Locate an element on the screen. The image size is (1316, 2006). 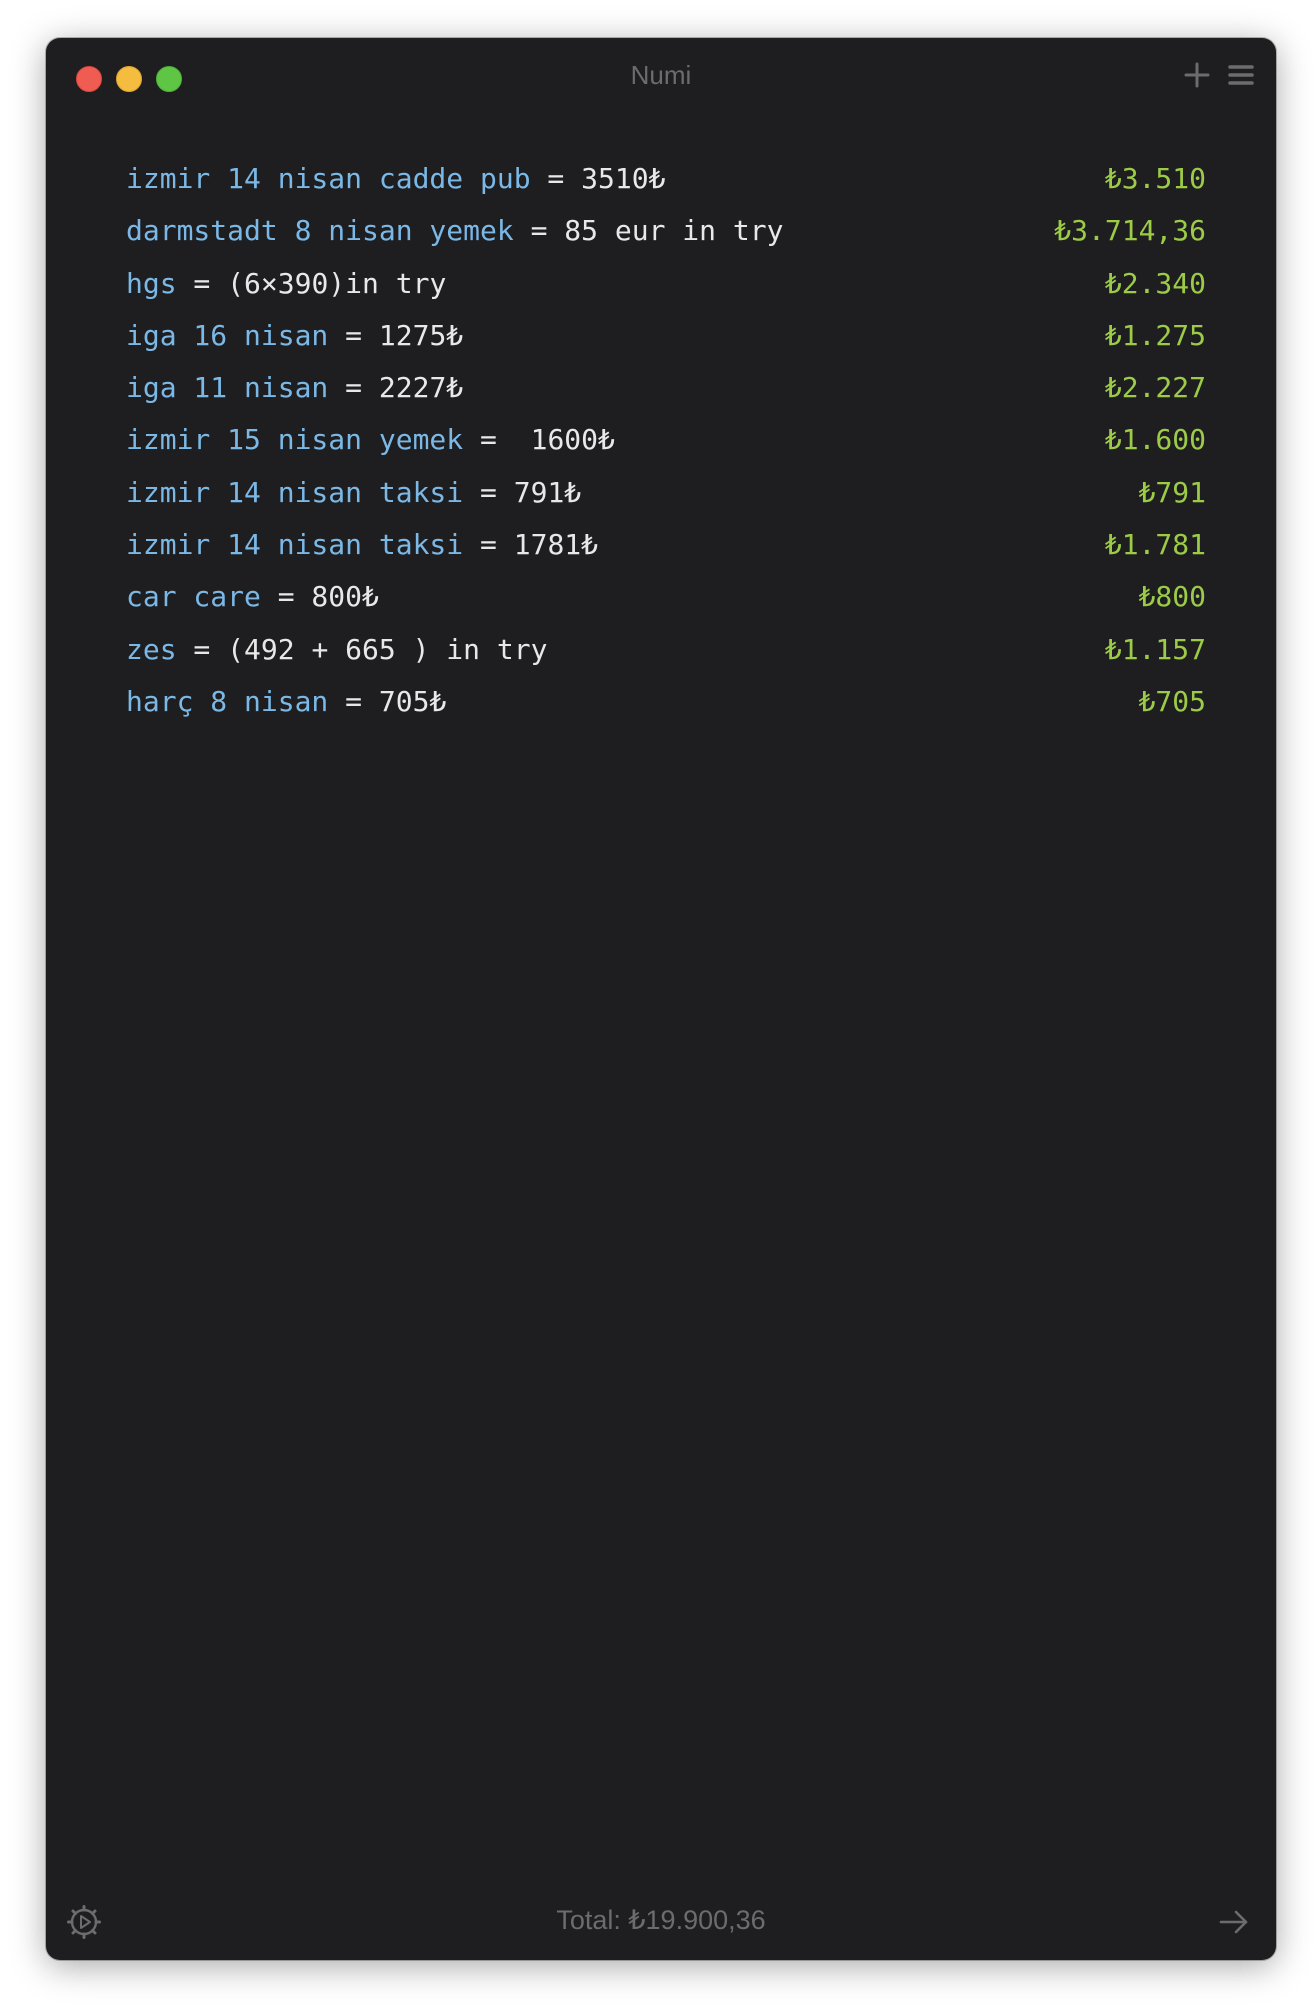
expression-label: harç 8 nisan is located at coordinates (227, 701).